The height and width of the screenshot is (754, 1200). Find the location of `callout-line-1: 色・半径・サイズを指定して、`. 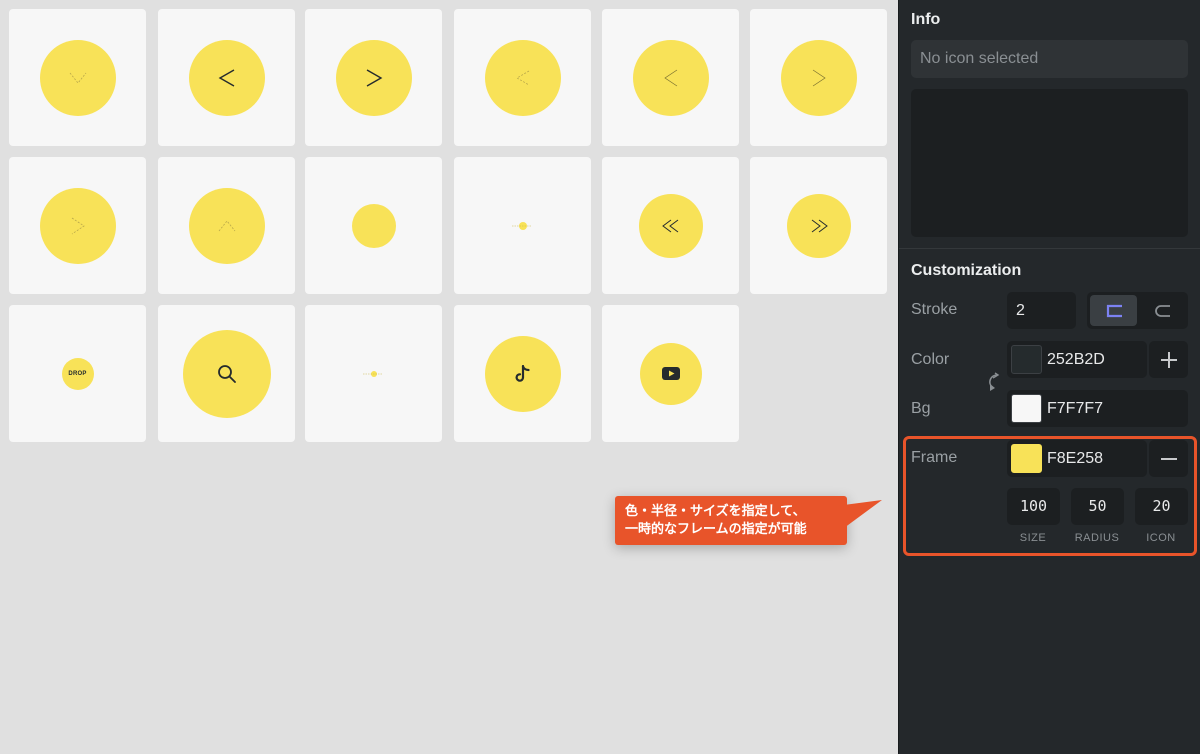

callout-line-1: 色・半径・サイズを指定して、 is located at coordinates (715, 510).